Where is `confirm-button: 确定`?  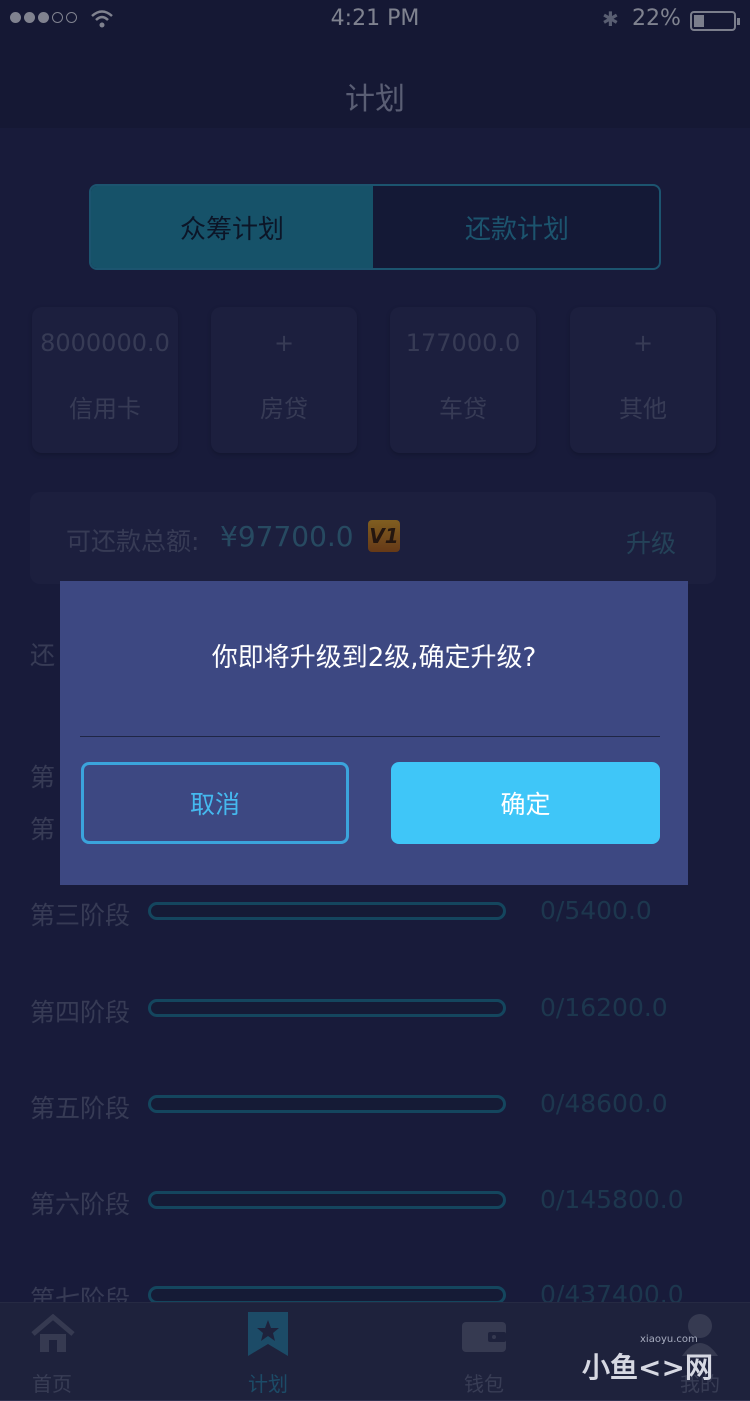 confirm-button: 确定 is located at coordinates (525, 803).